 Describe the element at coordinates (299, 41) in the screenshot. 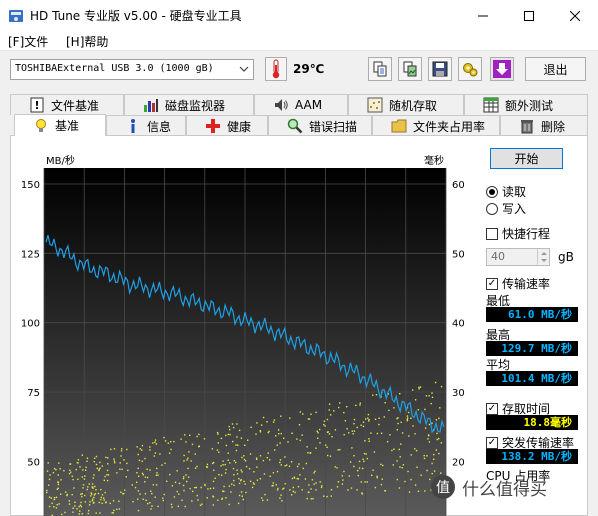

I see `menu-bar: [F]文件 [H]帮助` at that location.